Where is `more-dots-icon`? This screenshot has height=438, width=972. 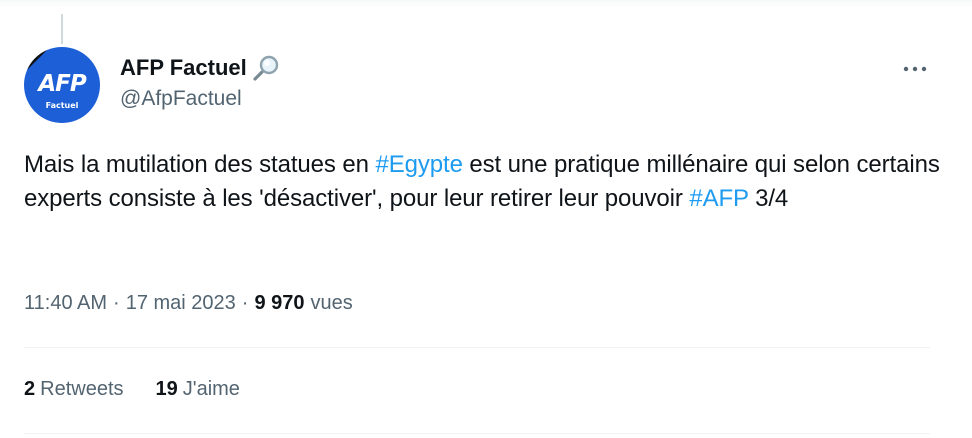
more-dots-icon is located at coordinates (915, 69).